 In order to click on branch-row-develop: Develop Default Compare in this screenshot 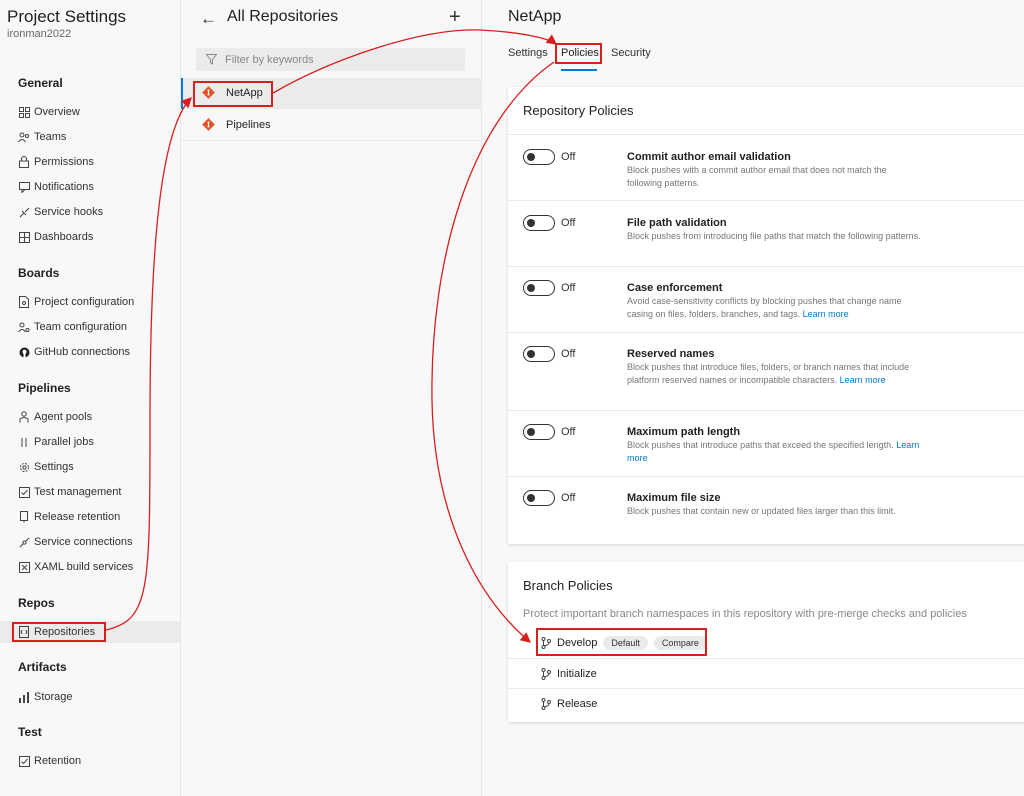, I will do `click(766, 643)`.